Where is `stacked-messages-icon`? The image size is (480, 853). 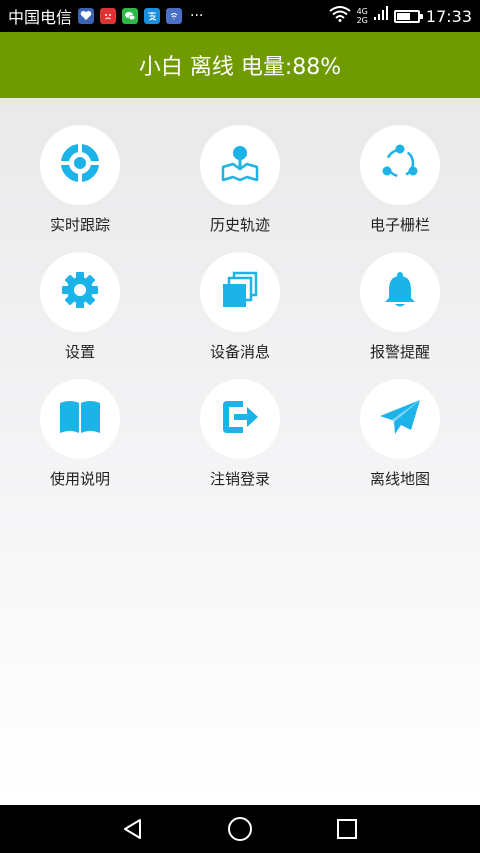 stacked-messages-icon is located at coordinates (240, 292).